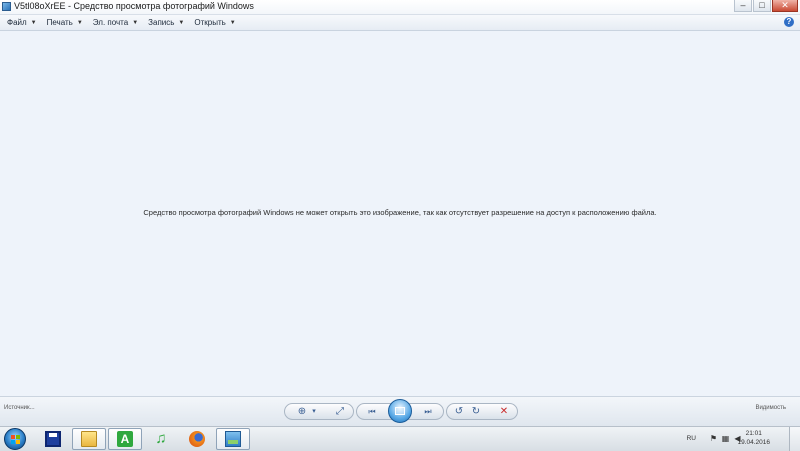 The height and width of the screenshot is (451, 800). I want to click on taskbar-app-explorer, so click(89, 439).